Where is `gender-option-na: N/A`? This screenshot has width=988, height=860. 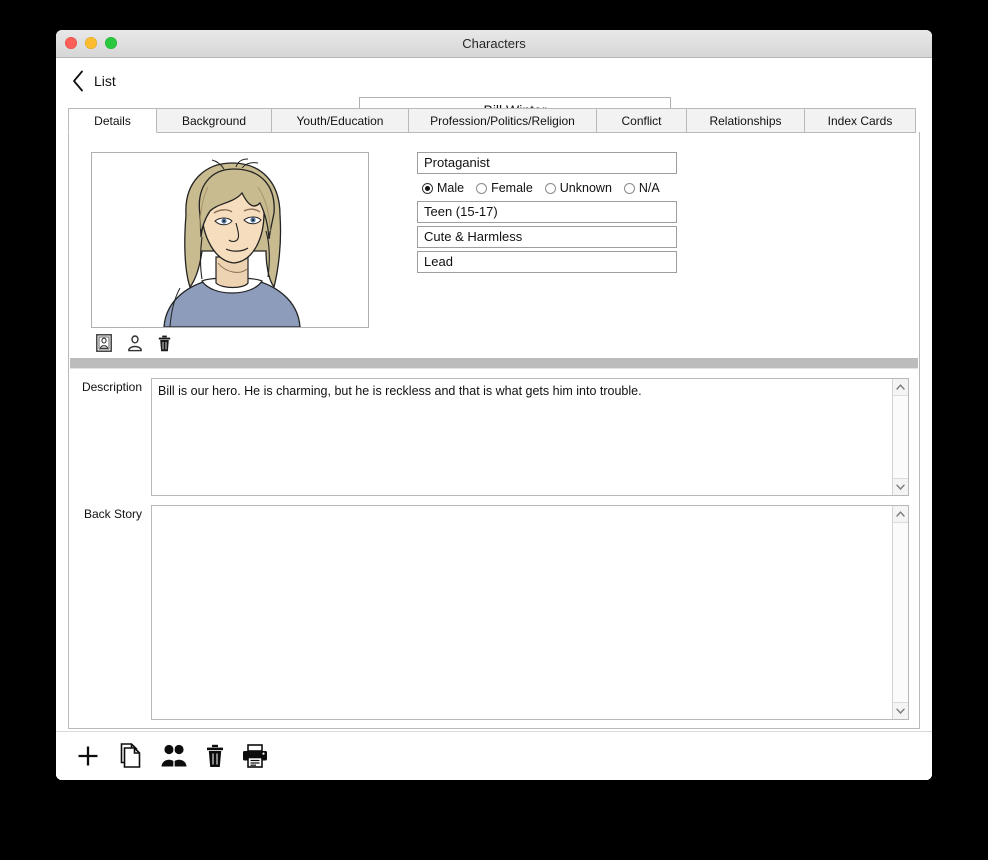 gender-option-na: N/A is located at coordinates (641, 188).